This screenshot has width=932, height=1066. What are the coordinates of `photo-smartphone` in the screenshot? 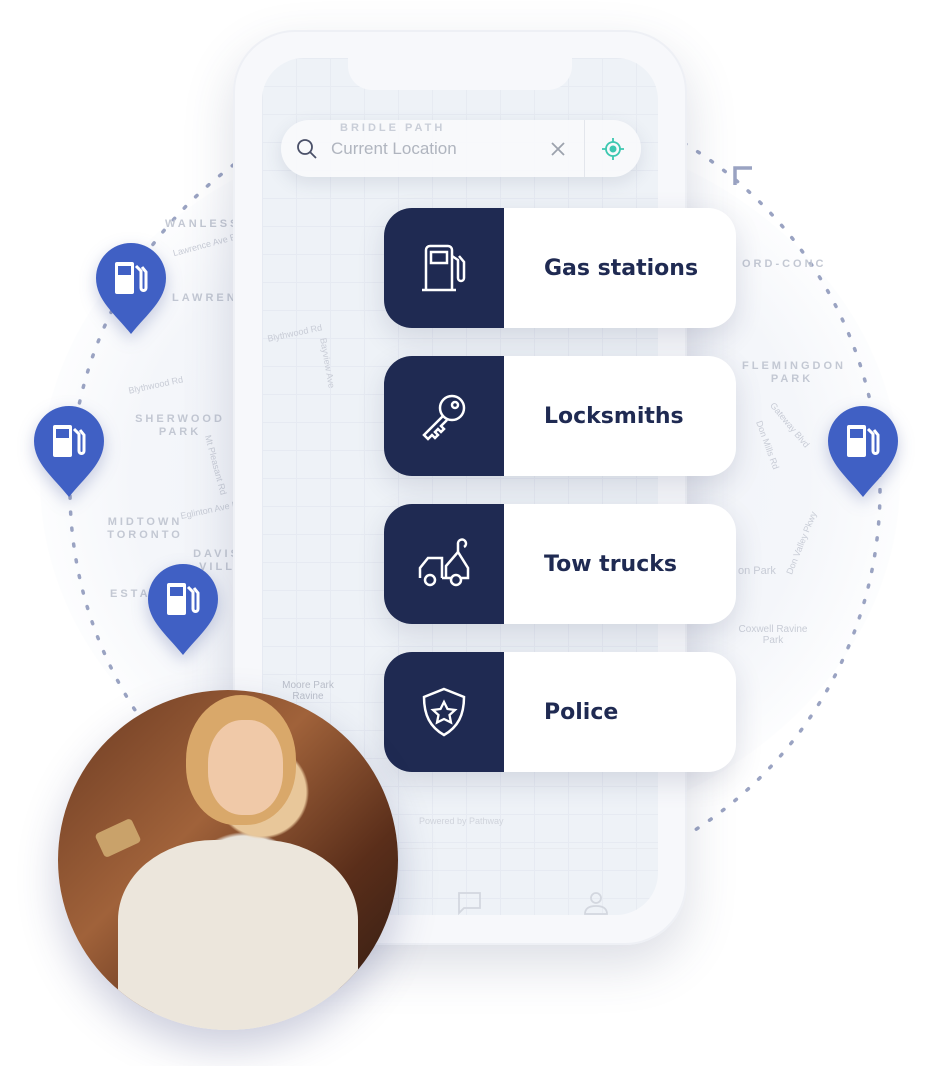 It's located at (118, 838).